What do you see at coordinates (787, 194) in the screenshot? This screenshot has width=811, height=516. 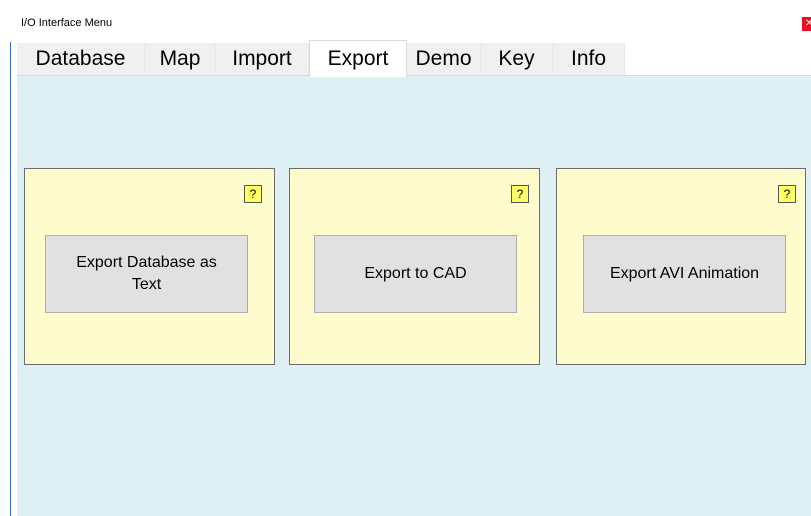 I see `export-avi-help-button: ?` at bounding box center [787, 194].